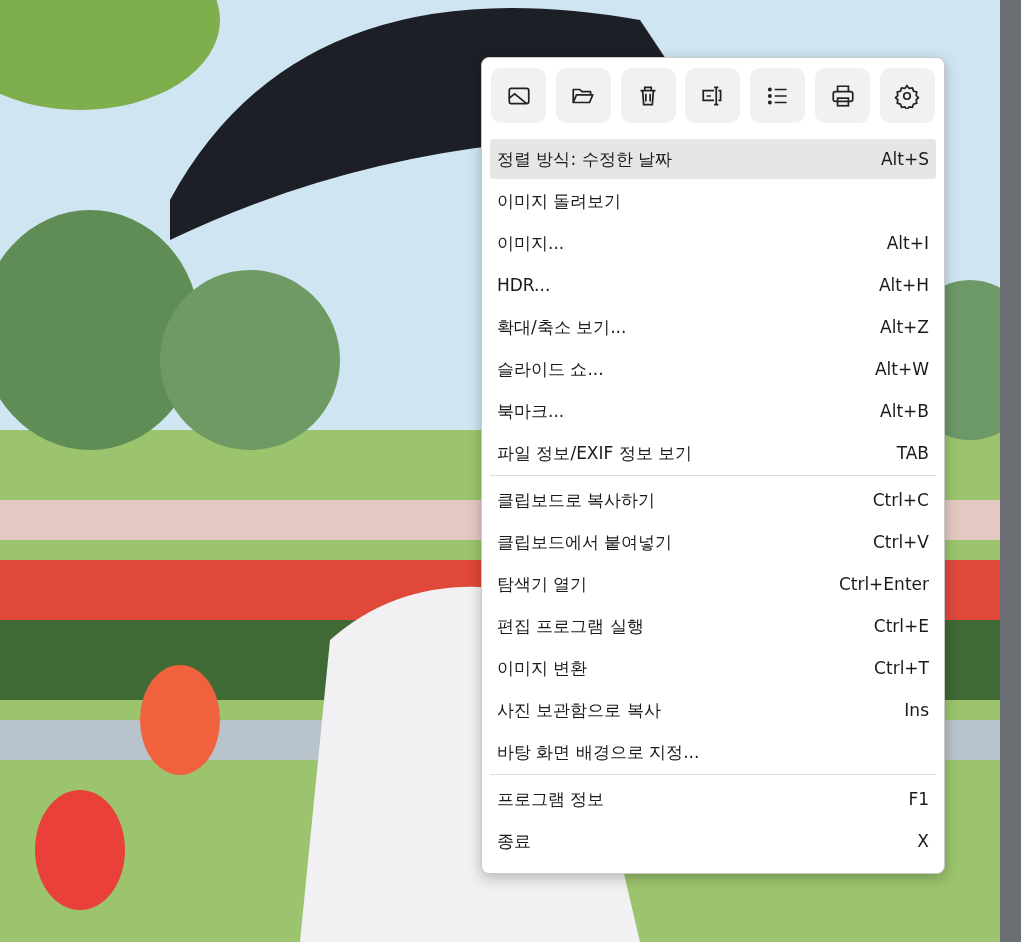 This screenshot has width=1021, height=942. Describe the element at coordinates (713, 710) in the screenshot. I see `menu-item: 사진 보관함으로 복사 Ins` at that location.